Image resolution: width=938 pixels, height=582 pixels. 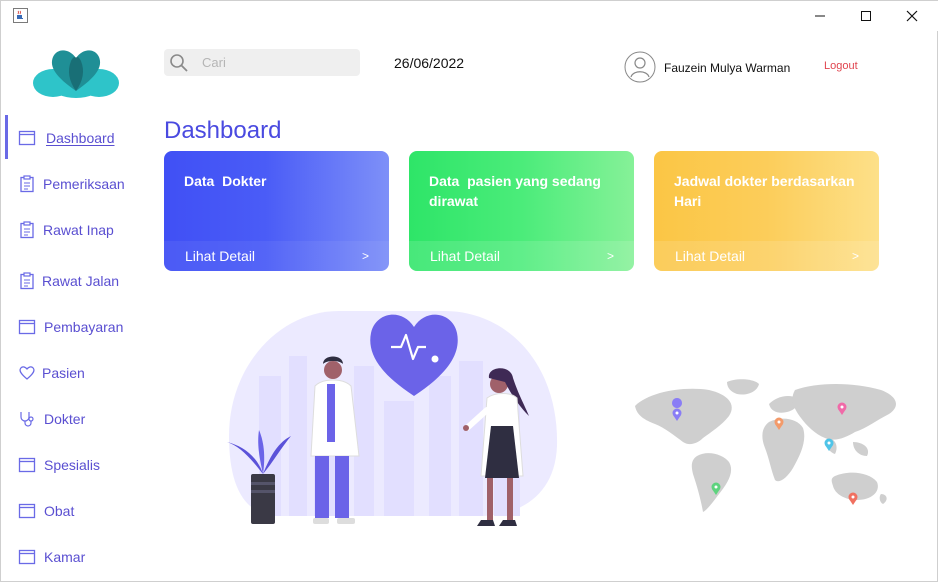 I want to click on sidebar-item-label: Pemeriksaan, so click(x=84, y=184).